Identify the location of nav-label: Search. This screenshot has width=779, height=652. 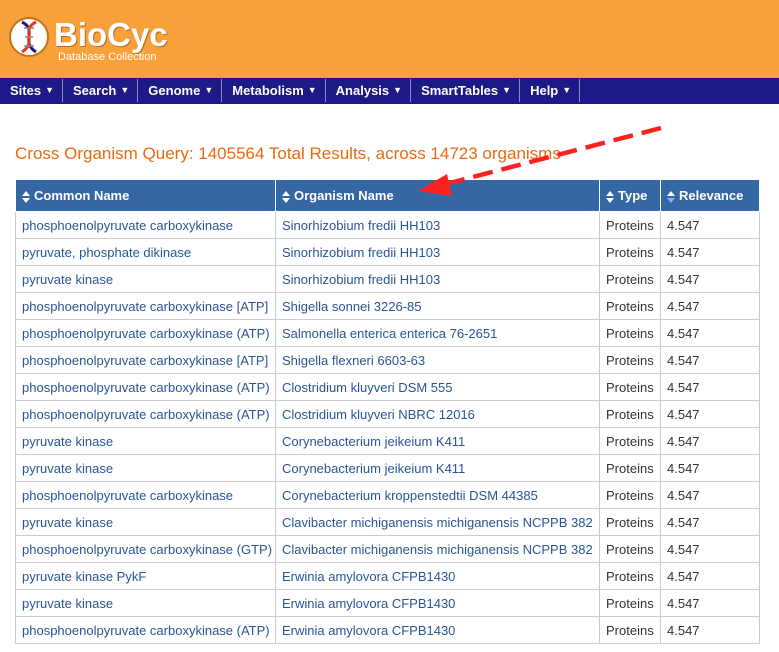
(95, 90).